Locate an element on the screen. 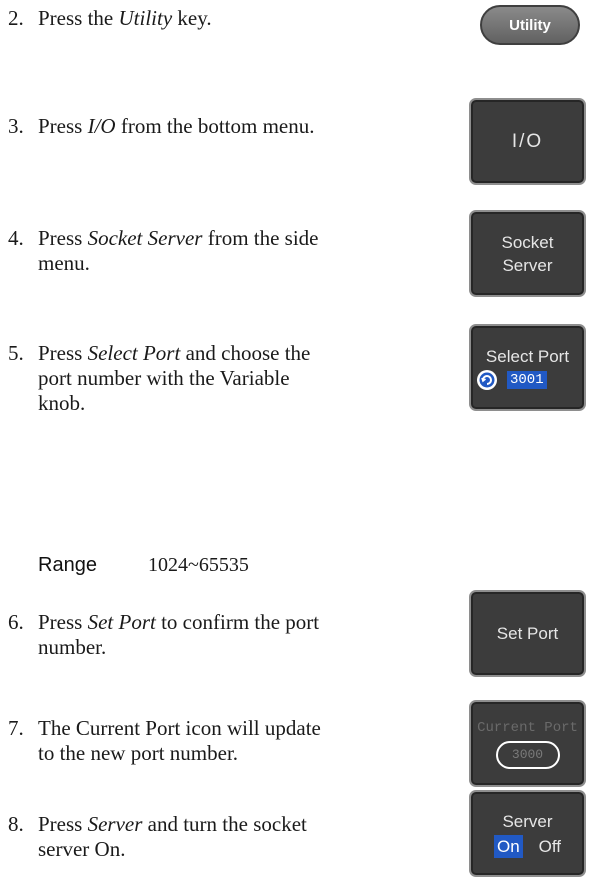 This screenshot has width=606, height=877. step-line: server On. is located at coordinates (82, 849).